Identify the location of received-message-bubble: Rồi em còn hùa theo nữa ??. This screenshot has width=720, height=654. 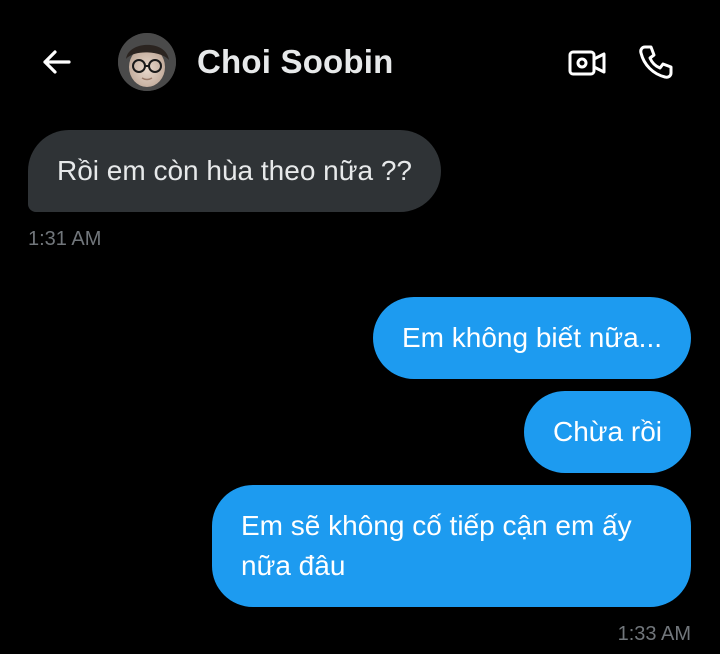
(234, 171).